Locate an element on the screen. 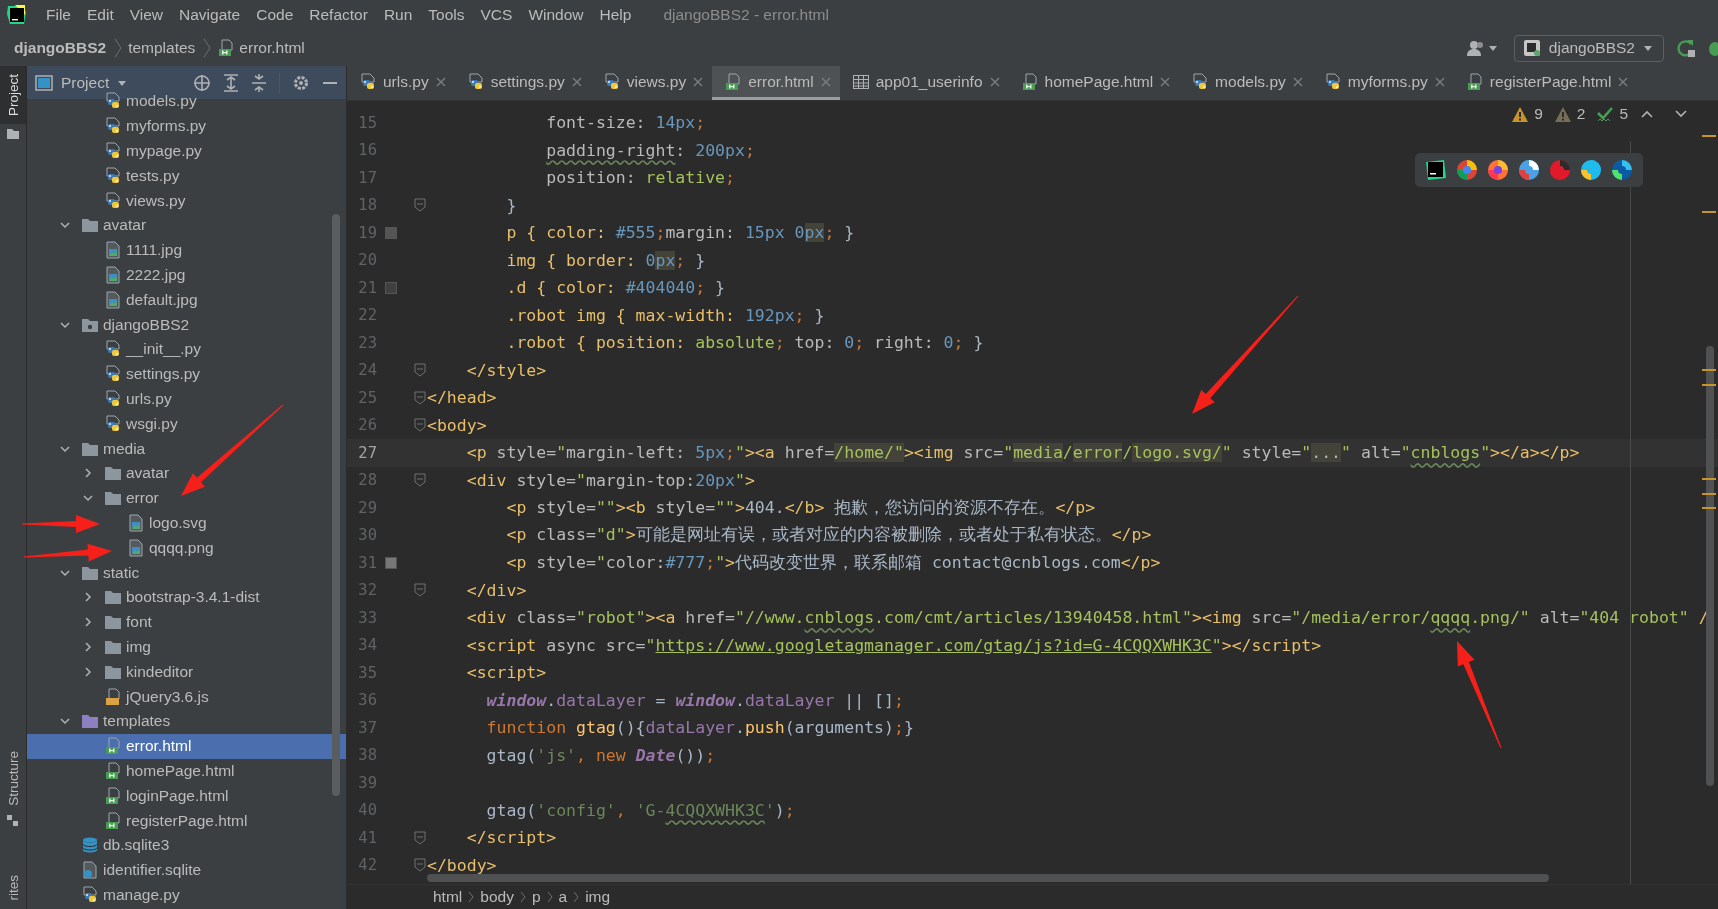 The height and width of the screenshot is (909, 1718). breadcrumb-item: error.html is located at coordinates (272, 48).